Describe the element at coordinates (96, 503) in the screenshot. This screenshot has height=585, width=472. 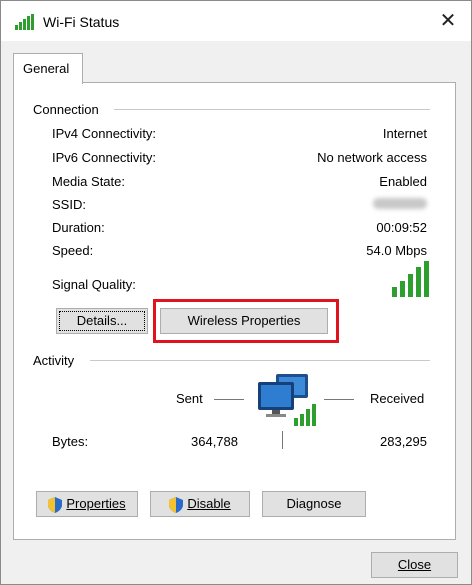
I see `properties-label: Properties` at that location.